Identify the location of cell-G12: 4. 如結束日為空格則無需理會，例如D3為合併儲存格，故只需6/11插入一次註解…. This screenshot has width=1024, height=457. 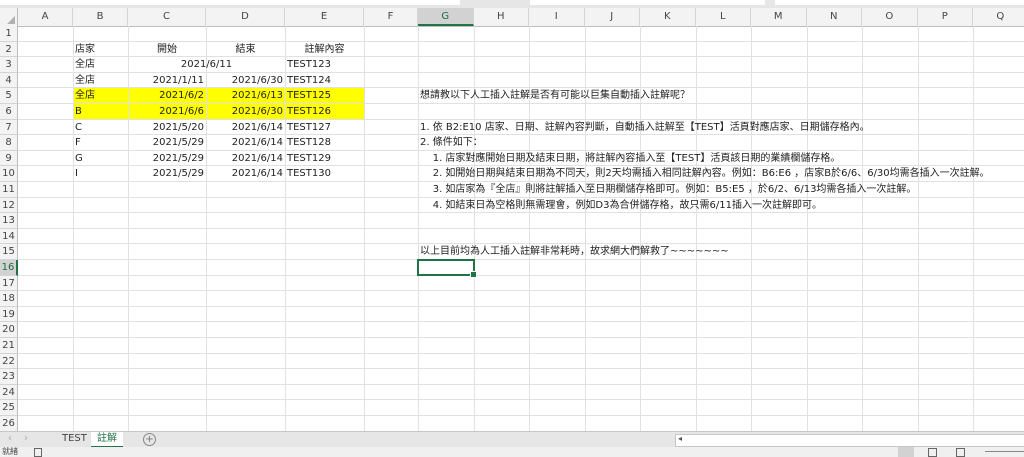
(621, 206).